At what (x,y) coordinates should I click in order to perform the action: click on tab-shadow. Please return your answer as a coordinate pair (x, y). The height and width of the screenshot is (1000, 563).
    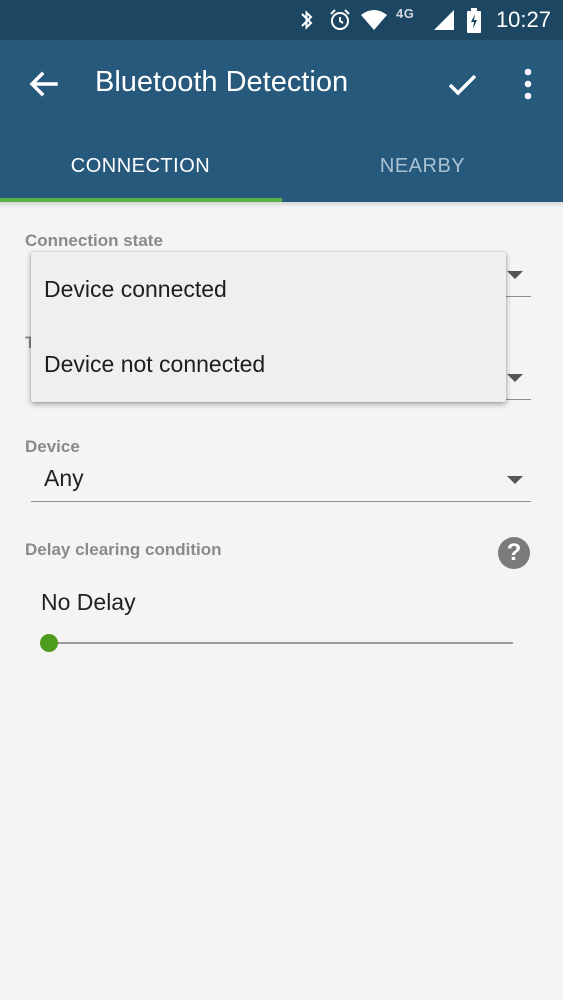
    Looking at the image, I should click on (281, 205).